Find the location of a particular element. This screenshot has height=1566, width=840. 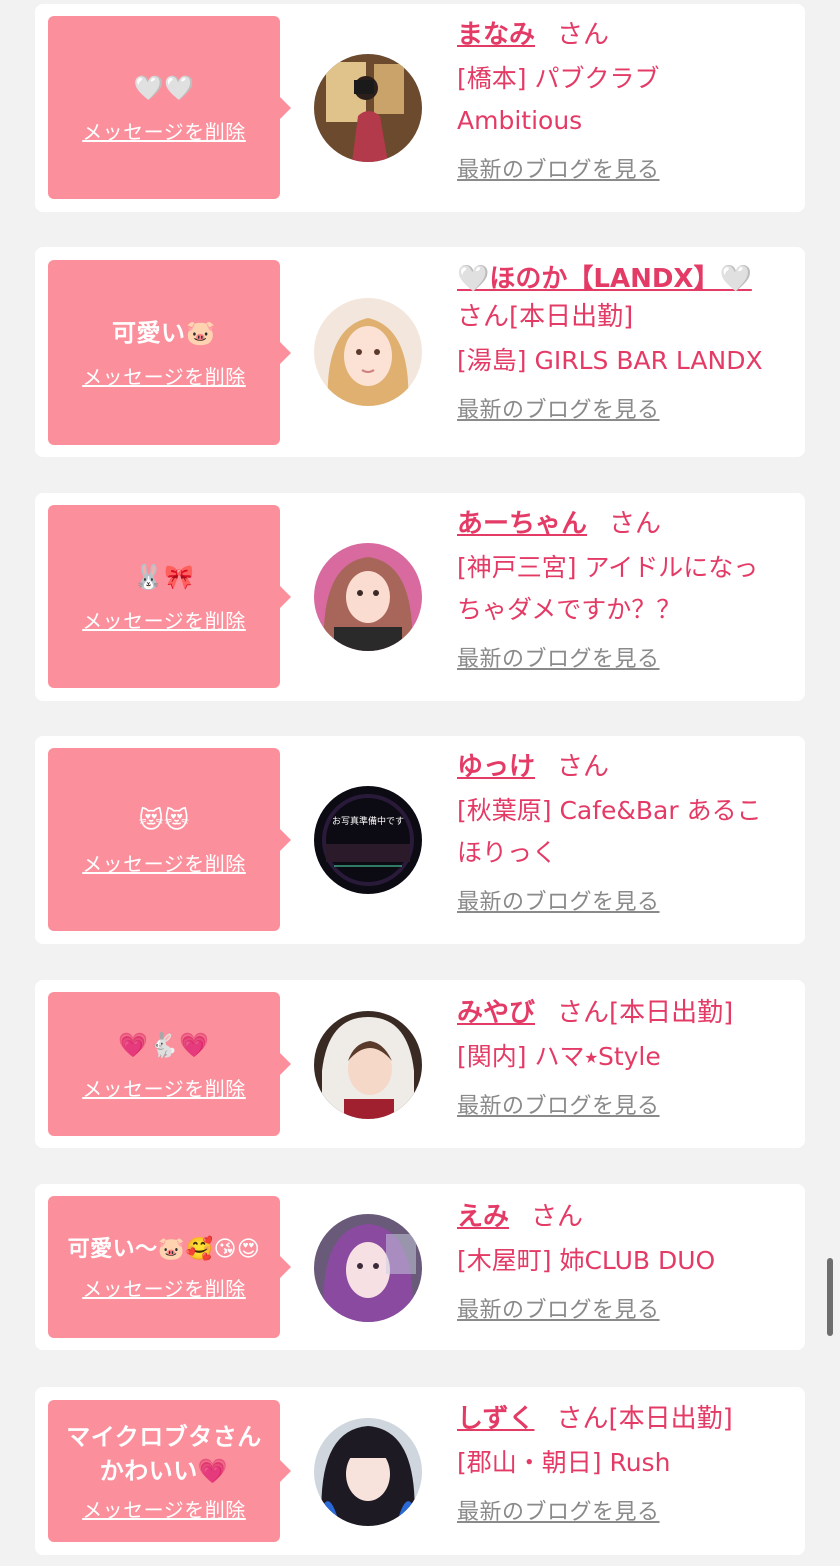

message-text: 💗🐇💗 is located at coordinates (164, 1044).